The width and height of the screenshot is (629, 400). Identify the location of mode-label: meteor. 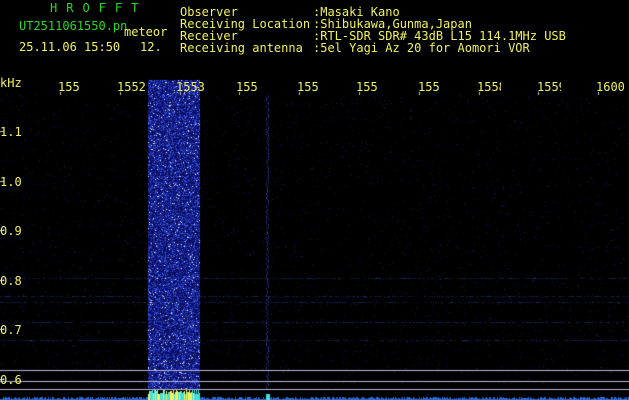
(146, 32).